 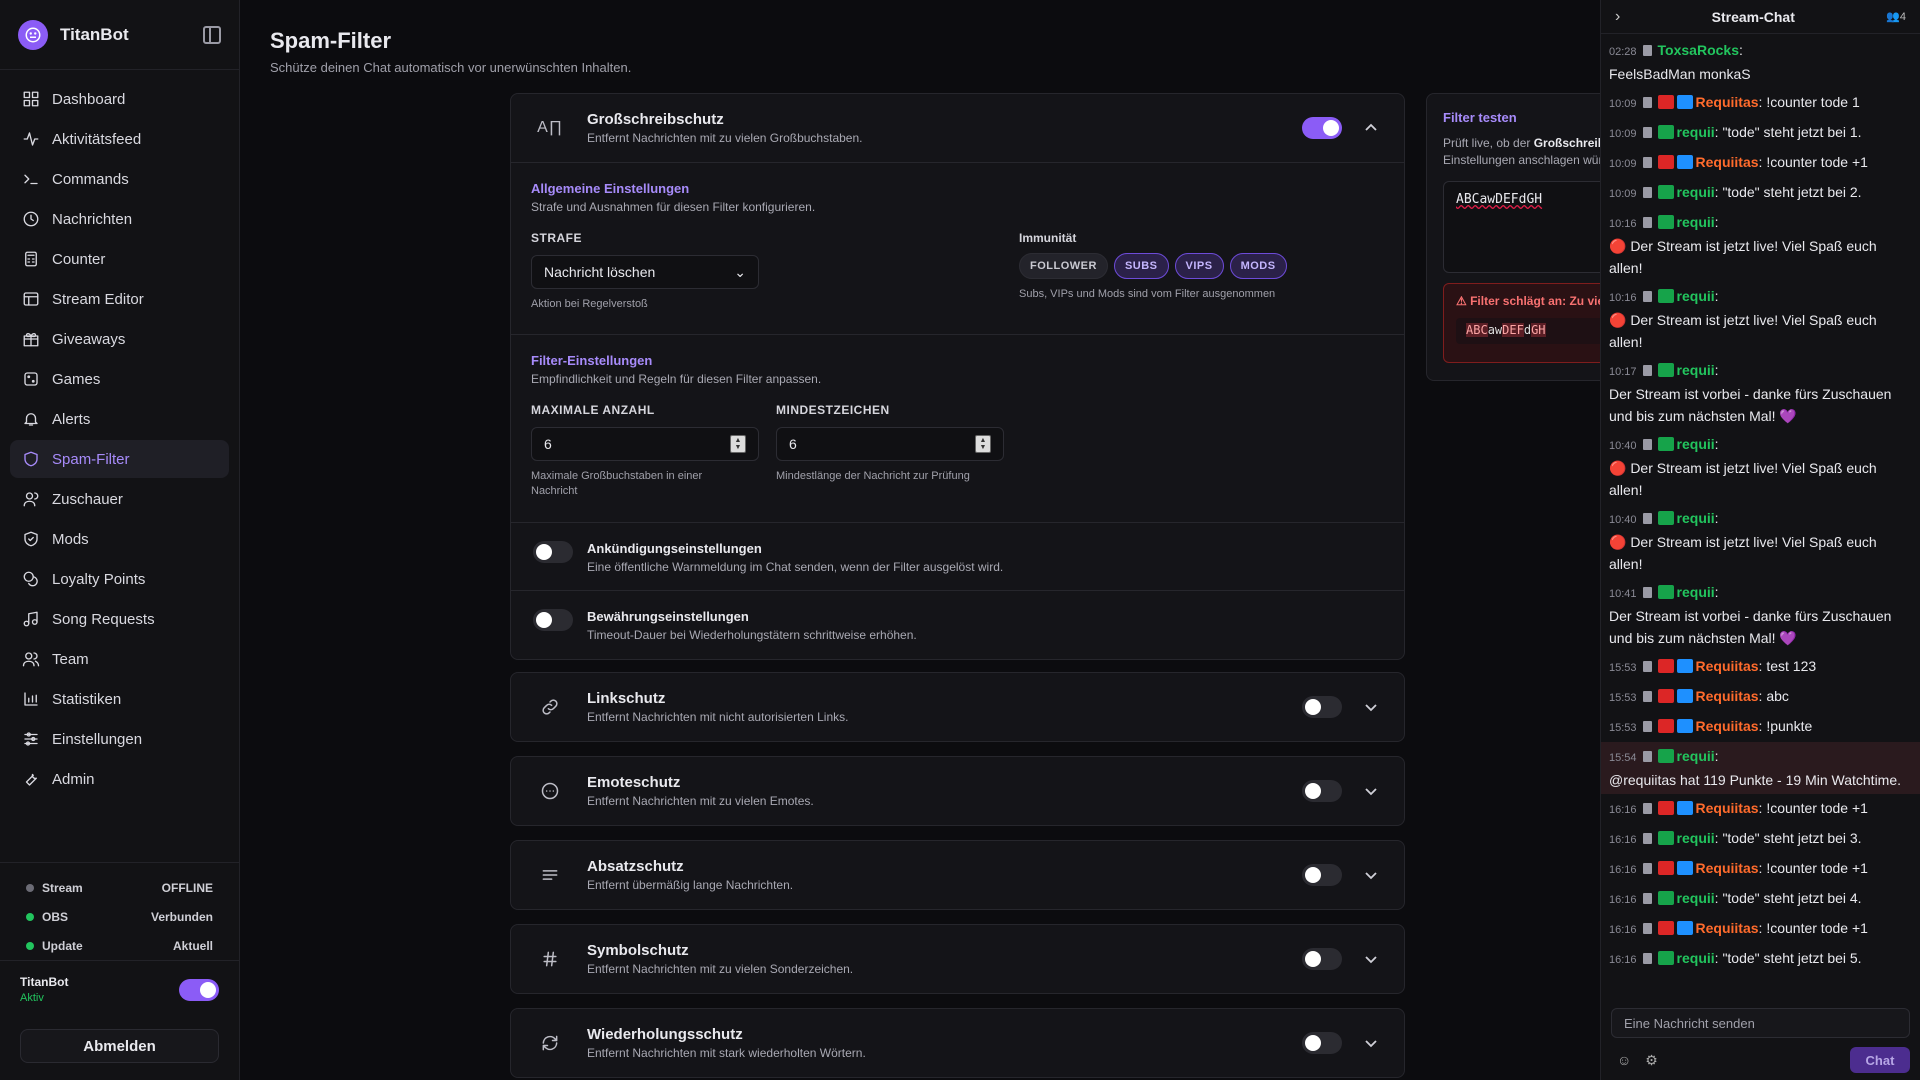 I want to click on sidebar-item-einstellungen: Einstellungen, so click(x=119, y=739).